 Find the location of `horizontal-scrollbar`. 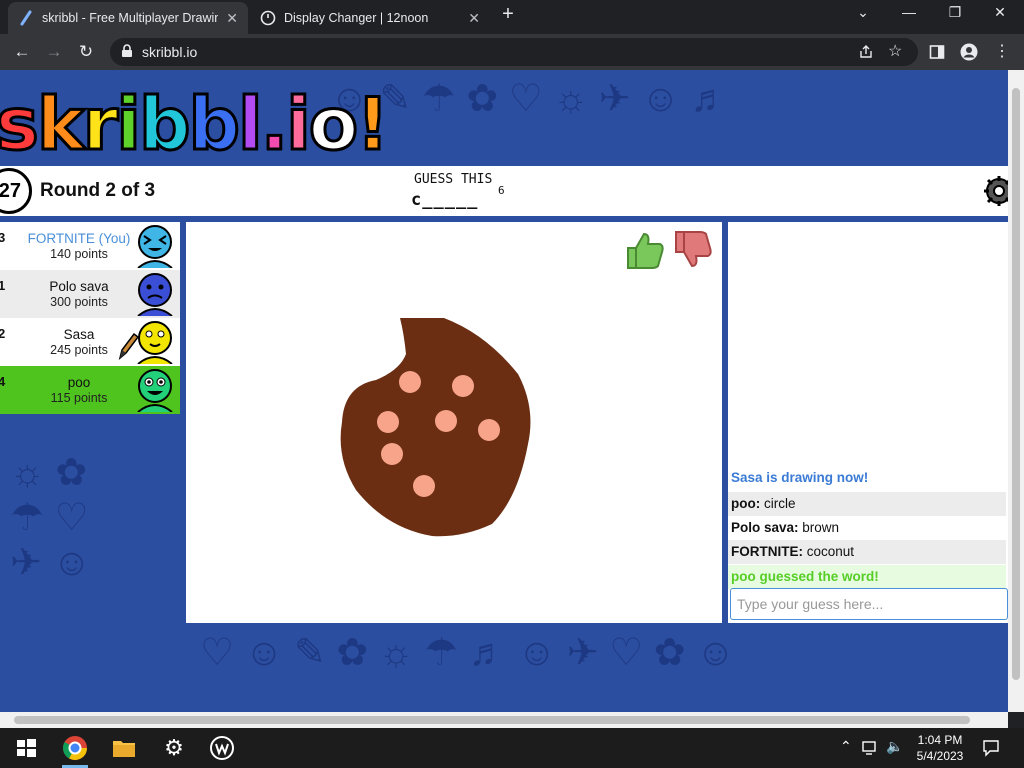

horizontal-scrollbar is located at coordinates (504, 720).